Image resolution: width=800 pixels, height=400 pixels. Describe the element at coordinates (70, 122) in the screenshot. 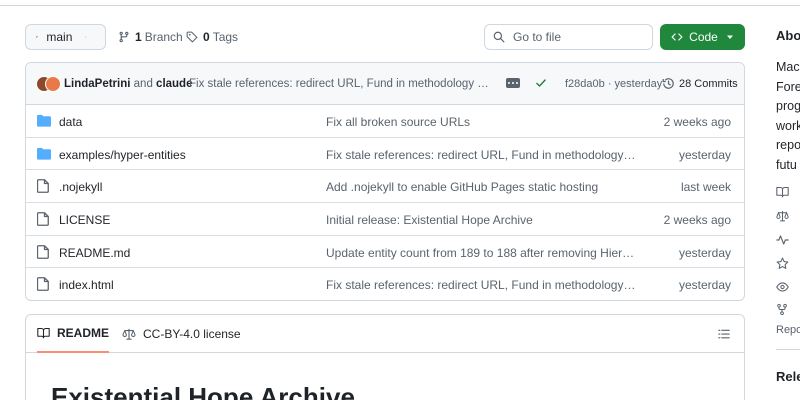

I see `file-name-link: data` at that location.